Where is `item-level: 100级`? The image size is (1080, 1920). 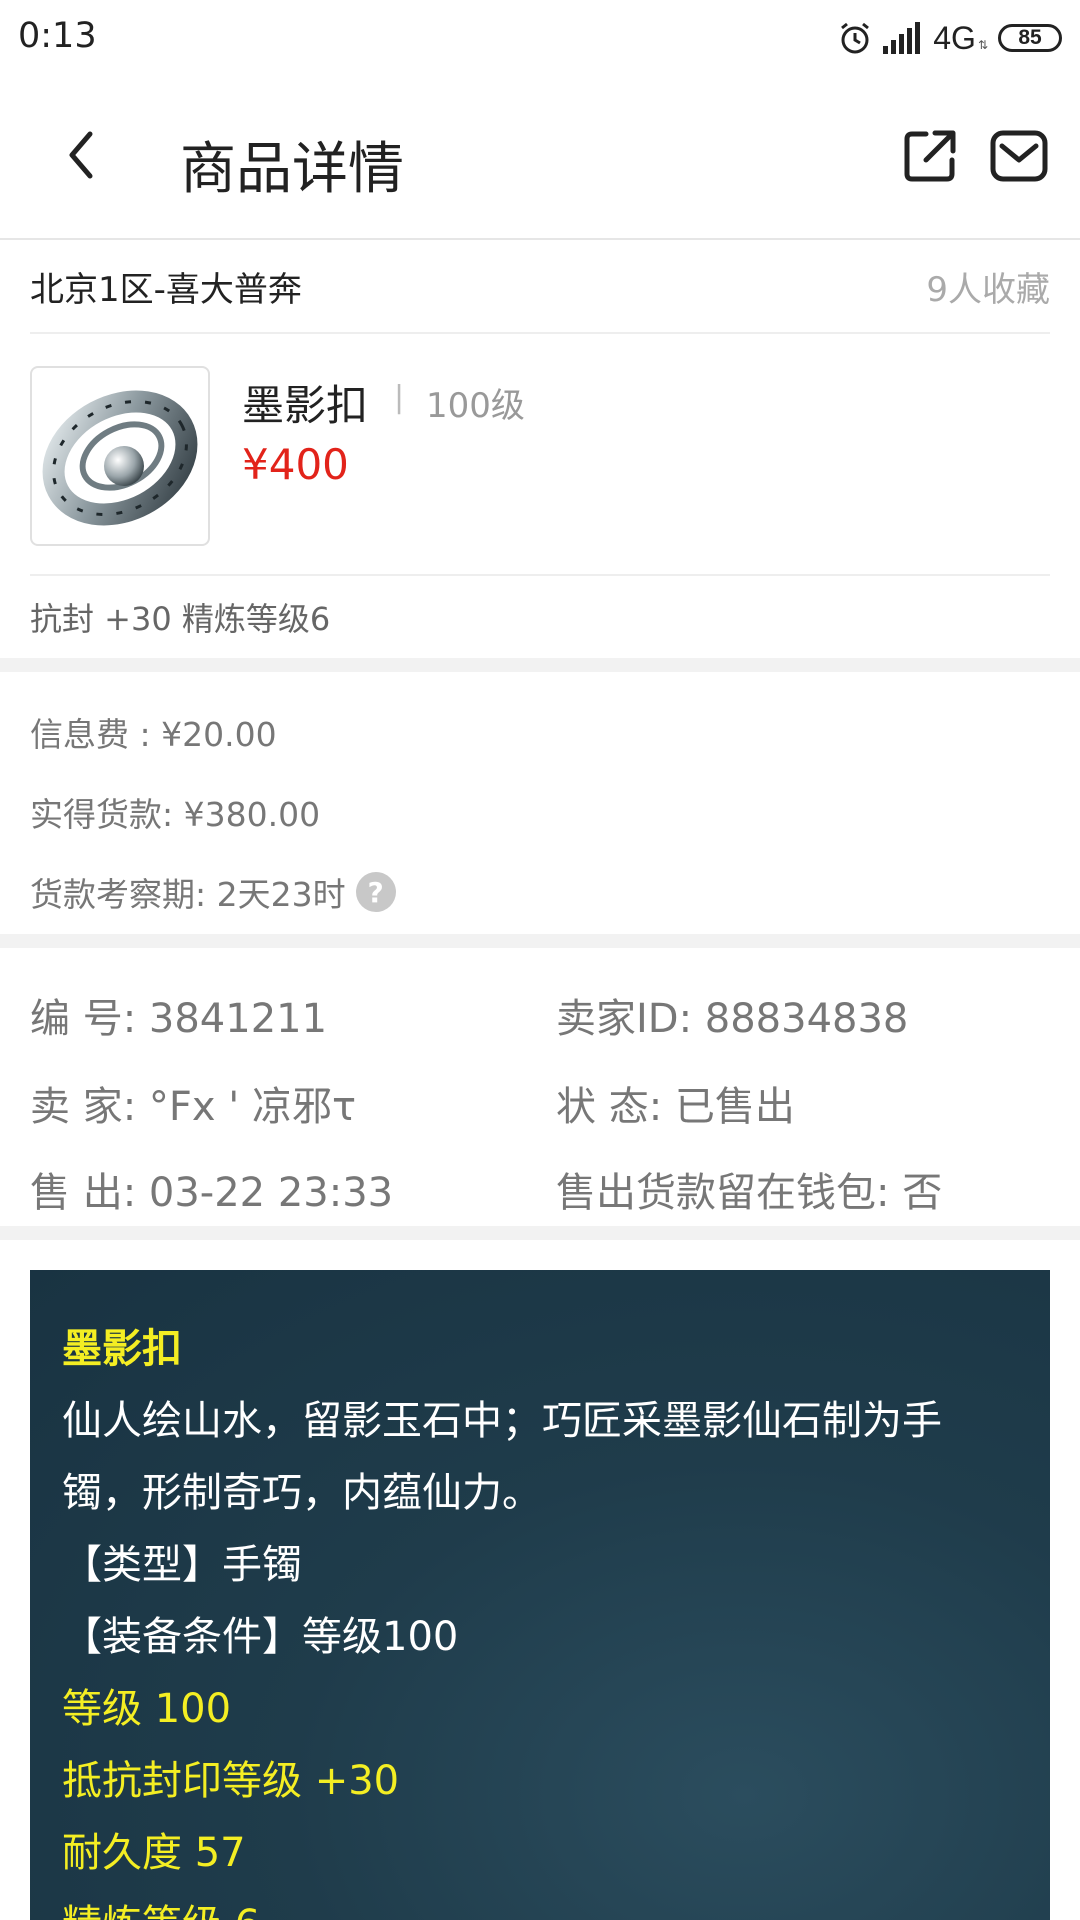 item-level: 100级 is located at coordinates (475, 406).